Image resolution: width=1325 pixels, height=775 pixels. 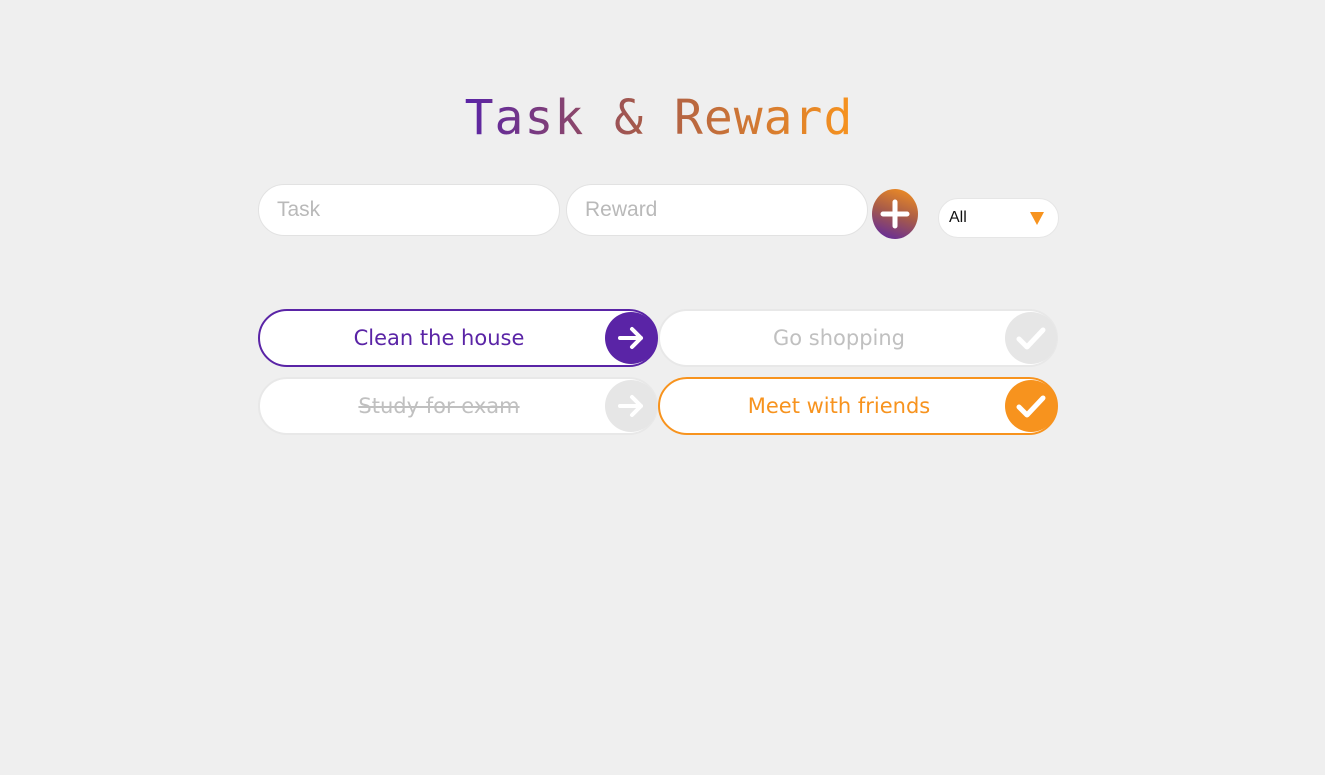 I want to click on page-title-text: Task & Reward, so click(x=659, y=118).